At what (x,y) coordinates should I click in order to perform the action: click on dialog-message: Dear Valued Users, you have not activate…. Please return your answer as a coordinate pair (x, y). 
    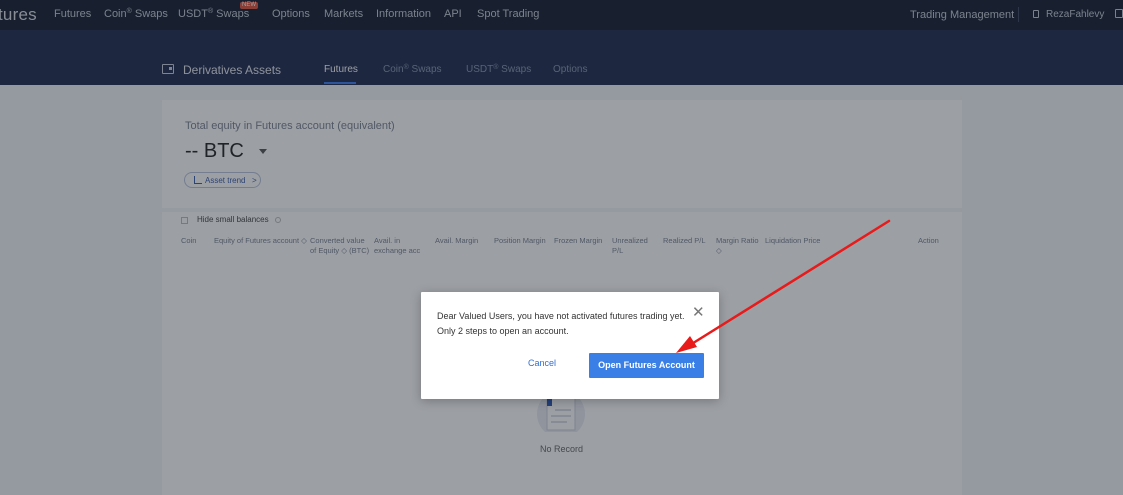
    Looking at the image, I should click on (561, 323).